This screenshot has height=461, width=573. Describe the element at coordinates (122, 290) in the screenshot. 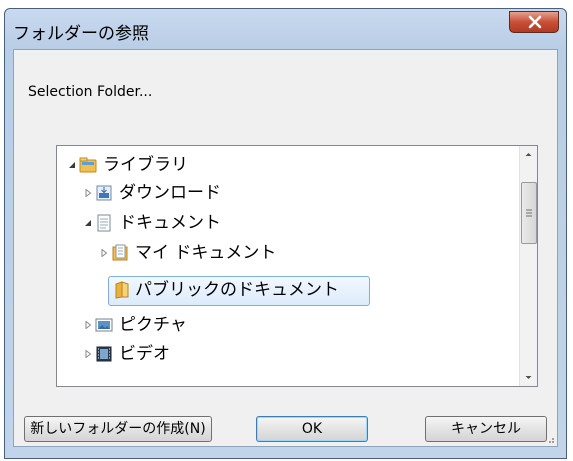

I see `folder-icon` at that location.